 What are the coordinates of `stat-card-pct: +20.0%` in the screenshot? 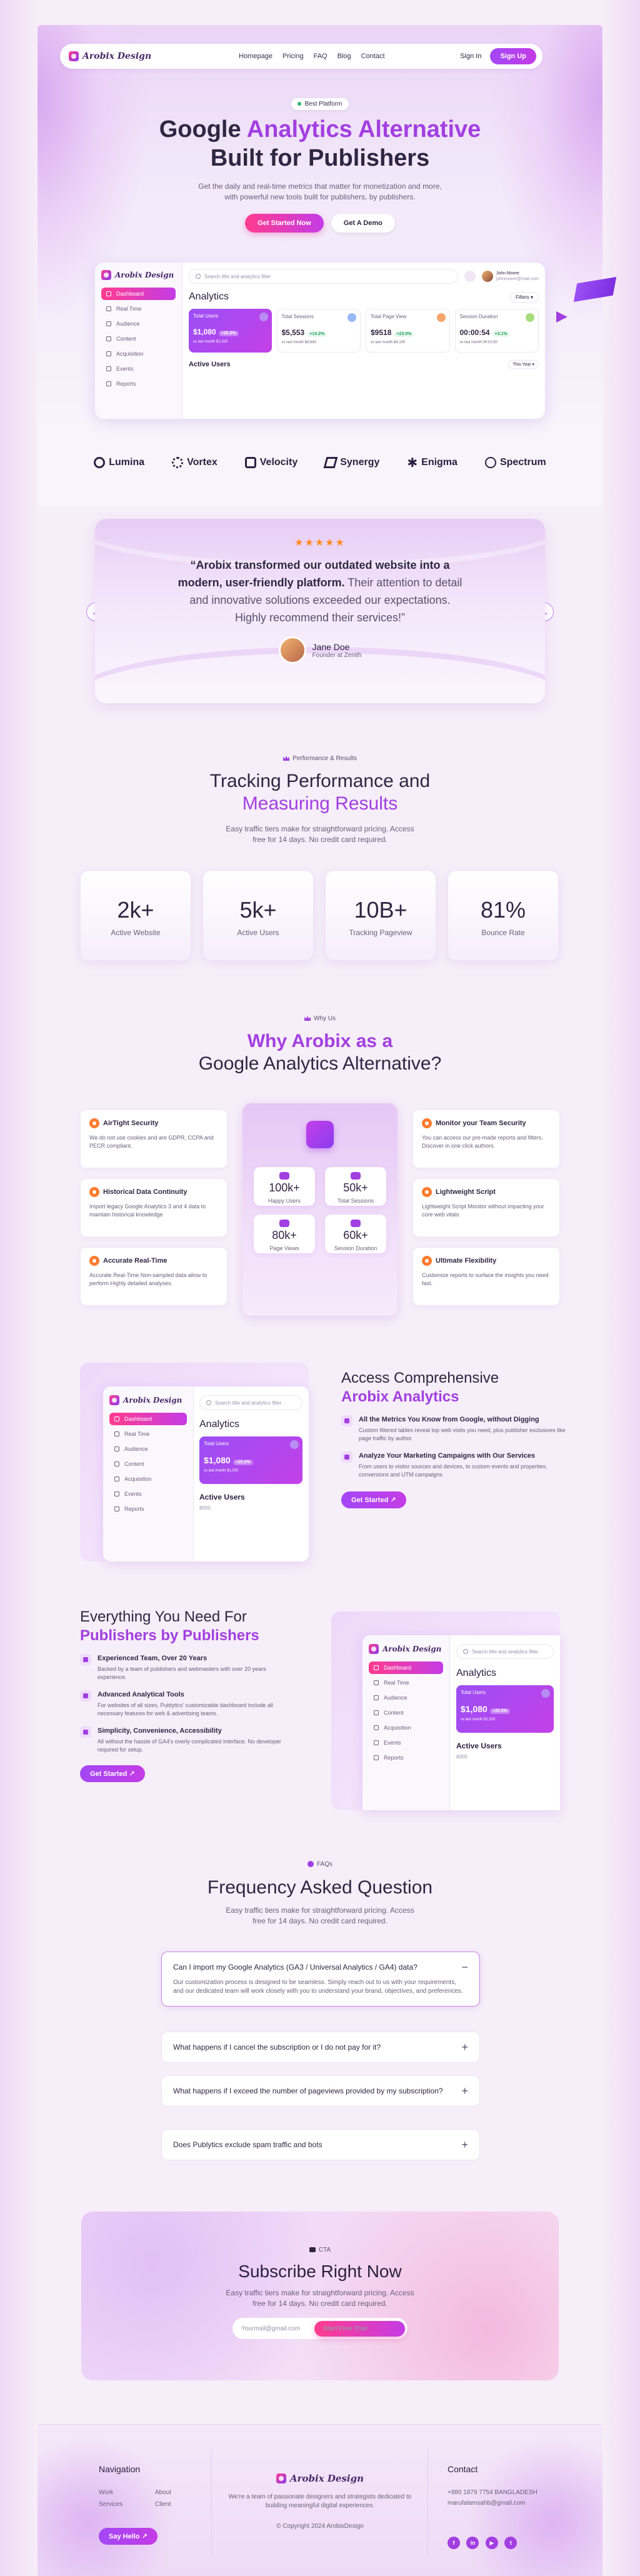 It's located at (242, 1462).